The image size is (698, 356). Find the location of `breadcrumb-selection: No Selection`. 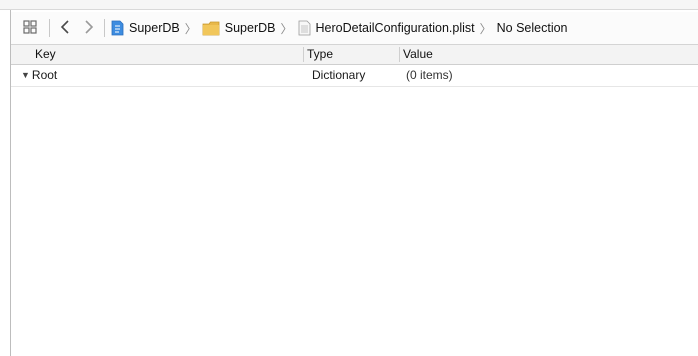

breadcrumb-selection: No Selection is located at coordinates (532, 28).